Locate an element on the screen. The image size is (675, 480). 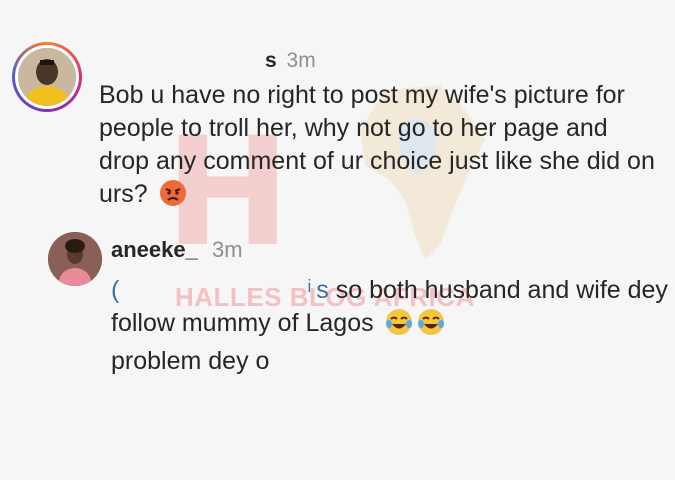
comment-text-line-2: problem dey o is located at coordinates (190, 361).